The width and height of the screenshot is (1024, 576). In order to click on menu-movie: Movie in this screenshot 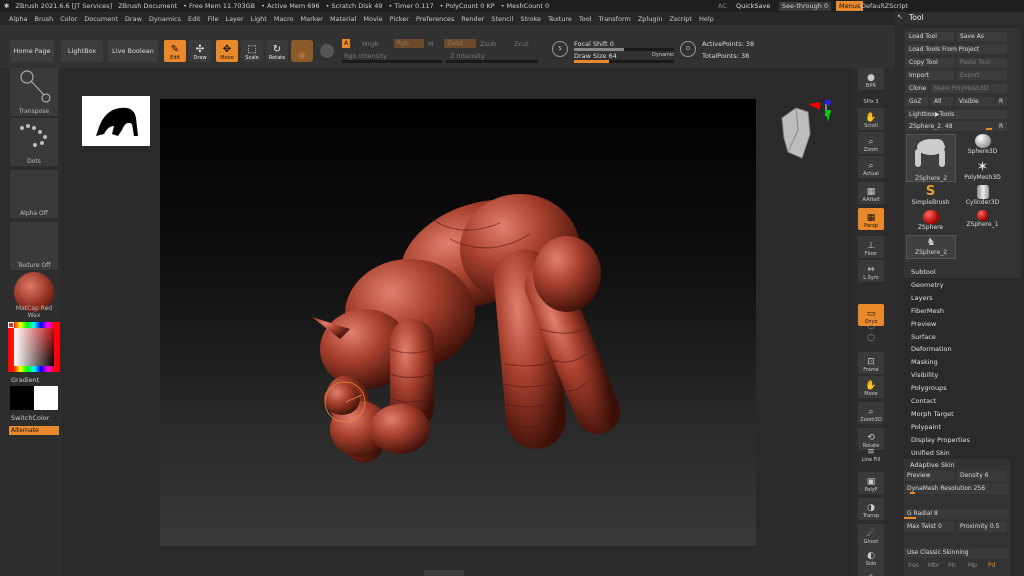, I will do `click(372, 19)`.